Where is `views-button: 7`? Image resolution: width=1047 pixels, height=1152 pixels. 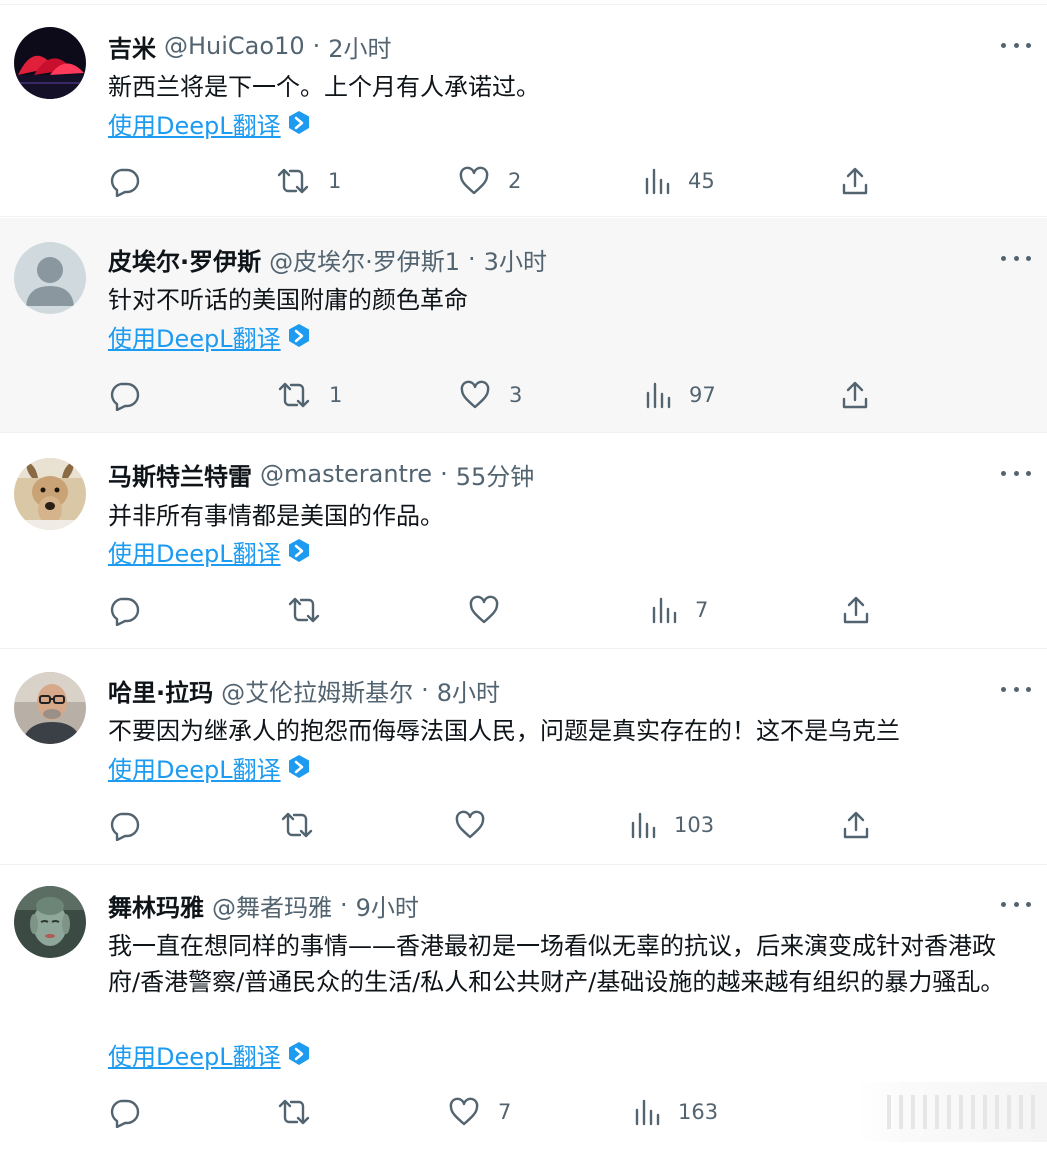 views-button: 7 is located at coordinates (679, 610).